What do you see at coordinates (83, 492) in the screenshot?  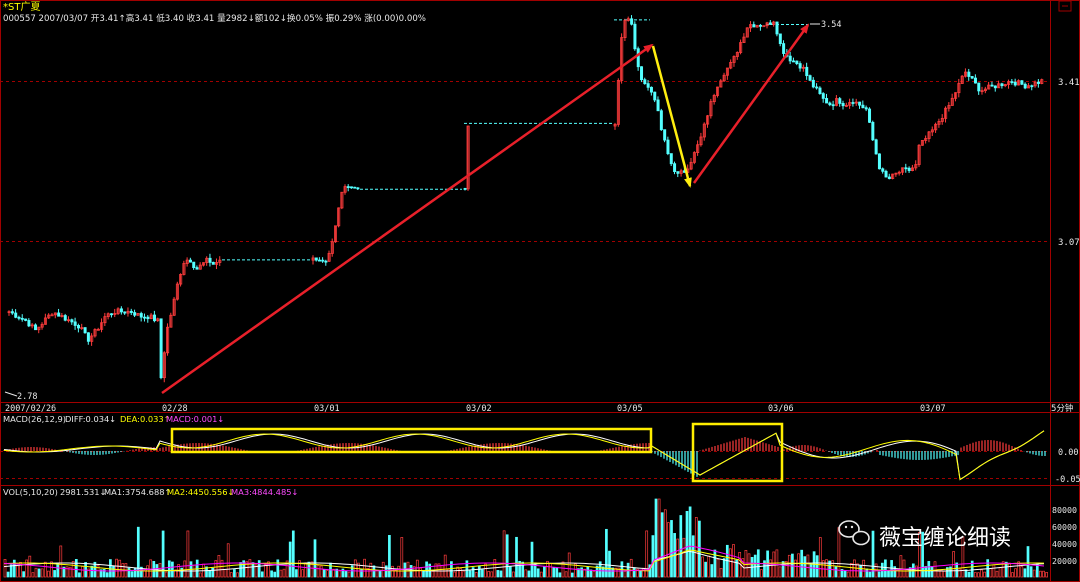 I see `vol-value: 2981.531↓` at bounding box center [83, 492].